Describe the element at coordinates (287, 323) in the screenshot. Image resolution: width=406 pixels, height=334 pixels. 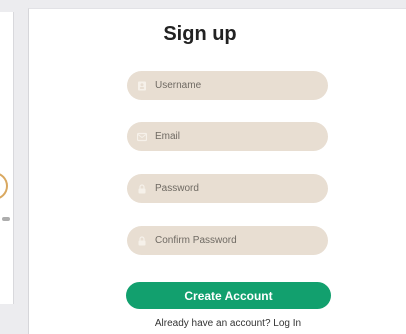
I see `login-link: Log In` at that location.